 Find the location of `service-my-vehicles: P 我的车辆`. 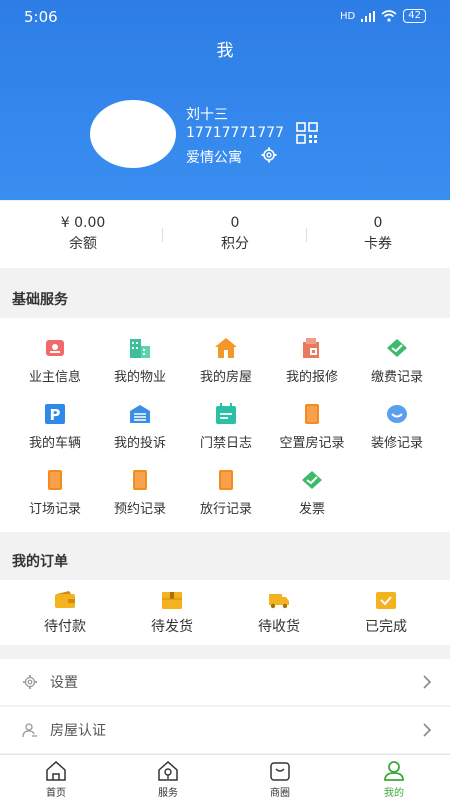

service-my-vehicles: P 我的车辆 is located at coordinates (55, 426).